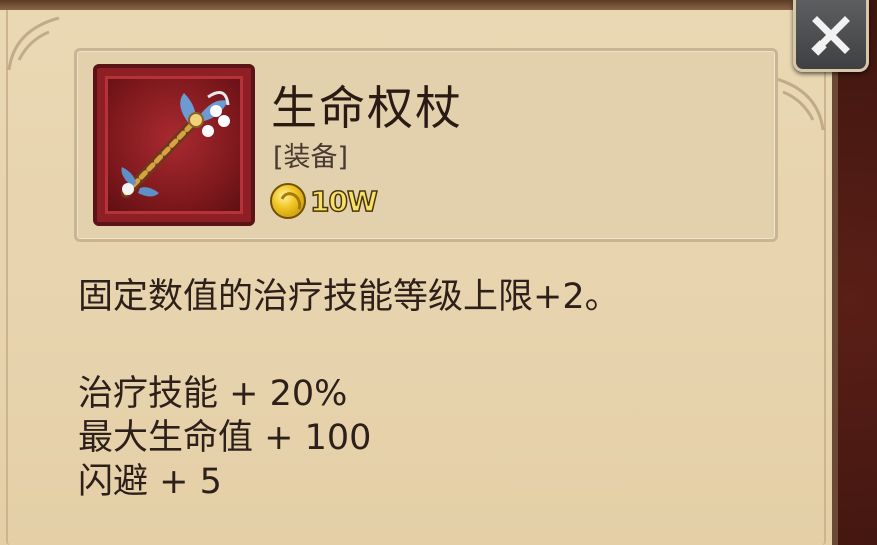 The image size is (877, 545). I want to click on item-type: [装备], so click(311, 157).